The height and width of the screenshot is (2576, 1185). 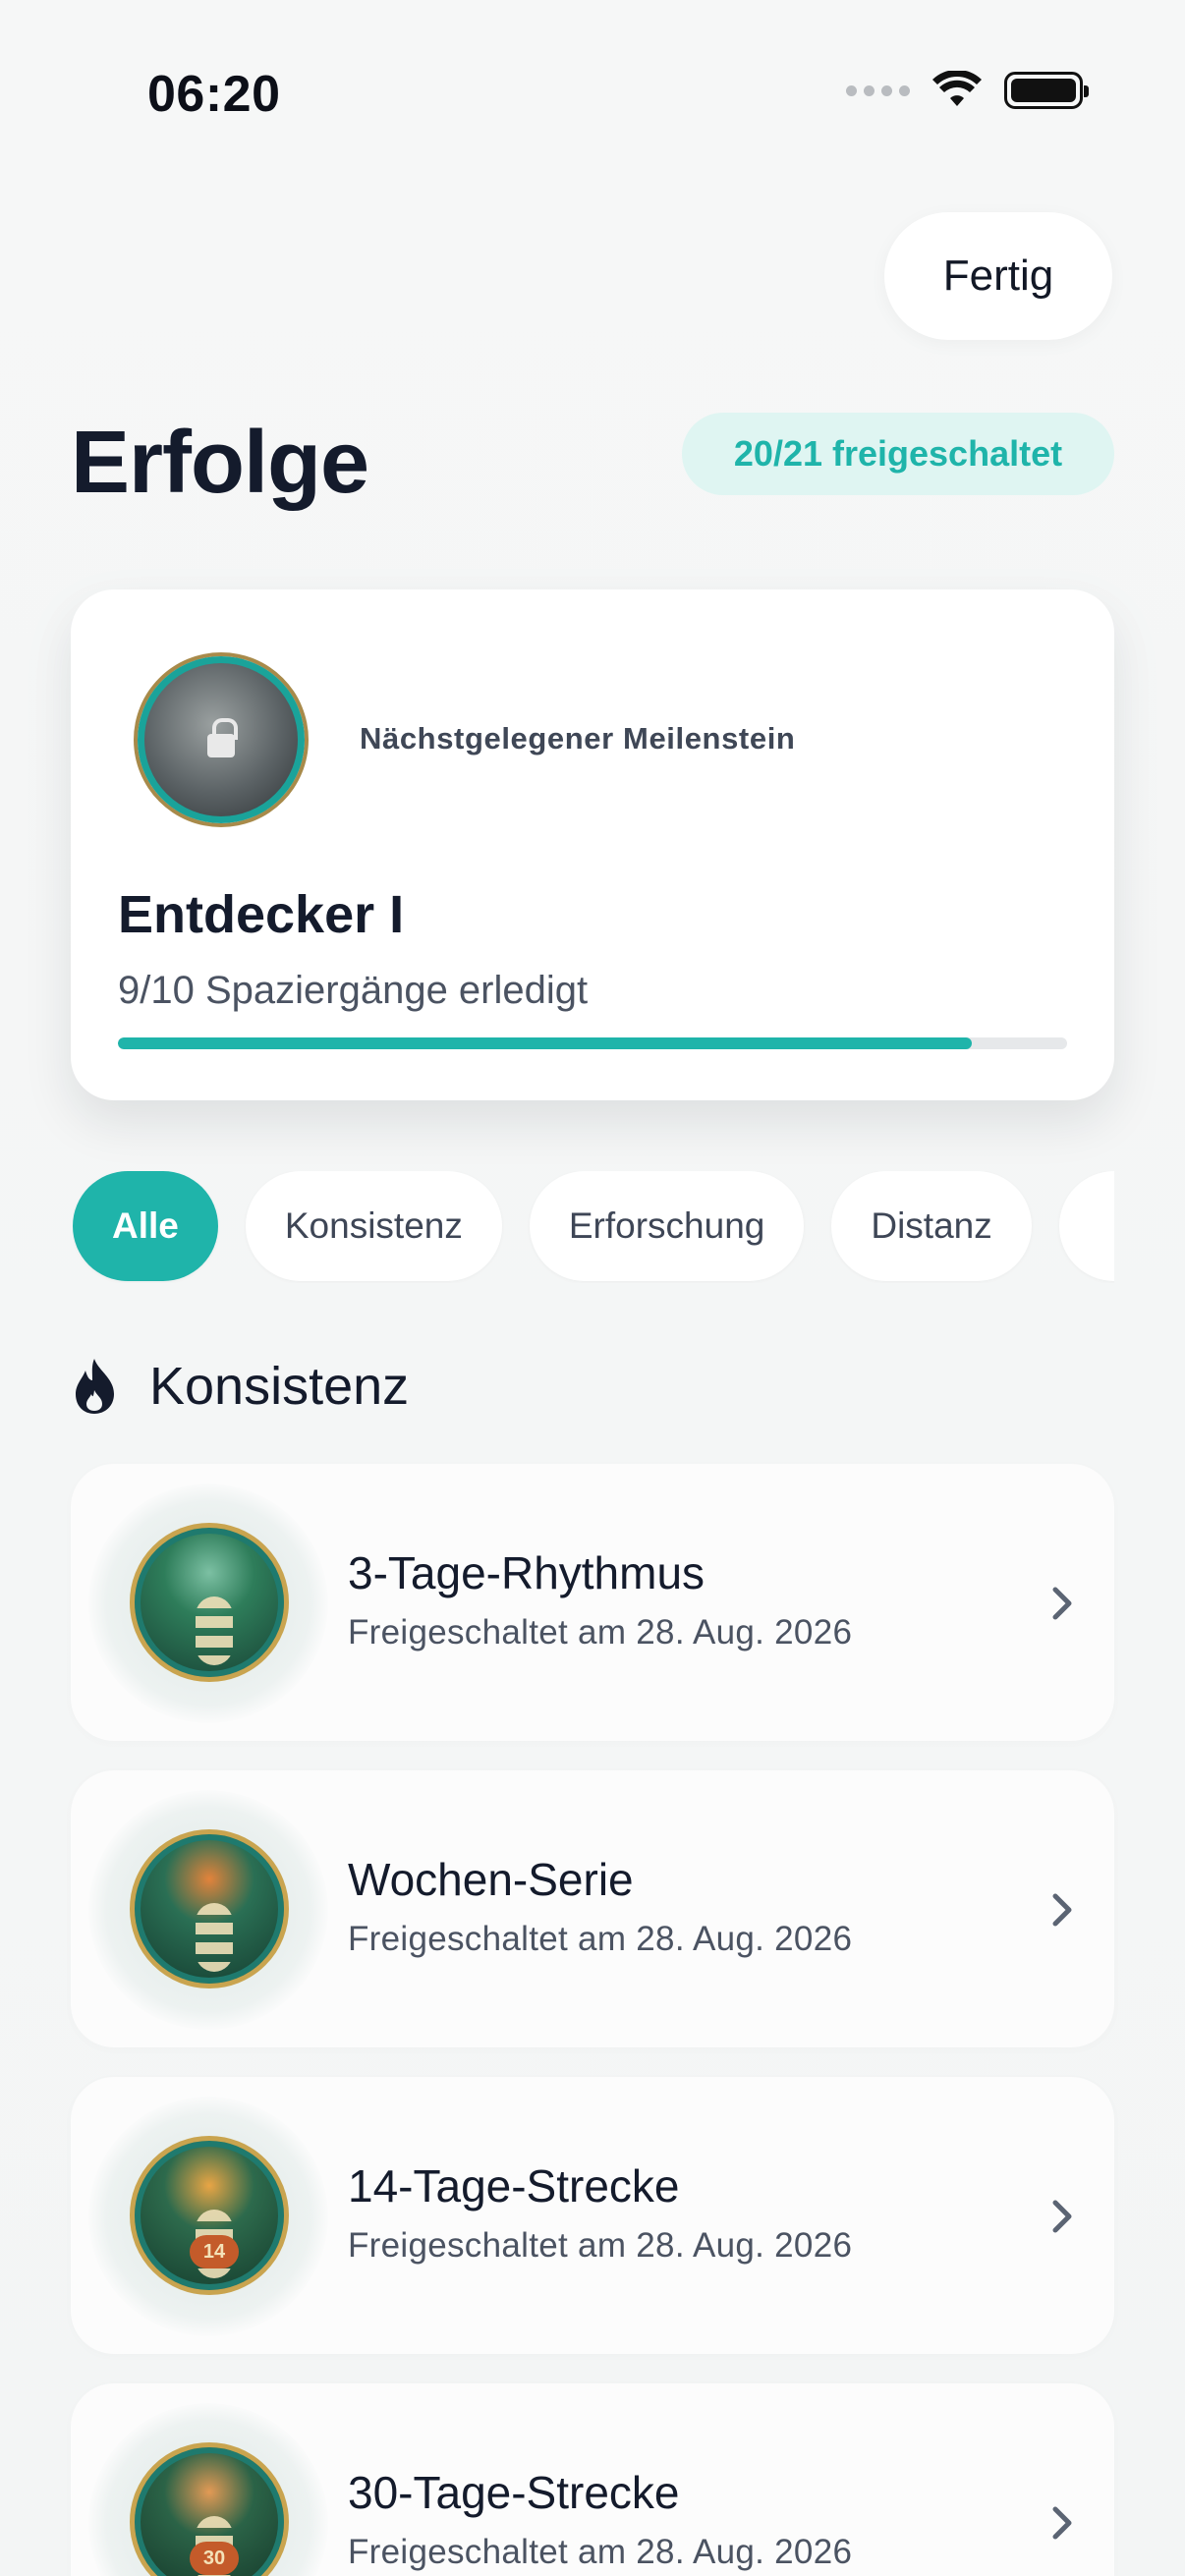 I want to click on filter-chip-distanz: Distanz, so click(x=932, y=1226).